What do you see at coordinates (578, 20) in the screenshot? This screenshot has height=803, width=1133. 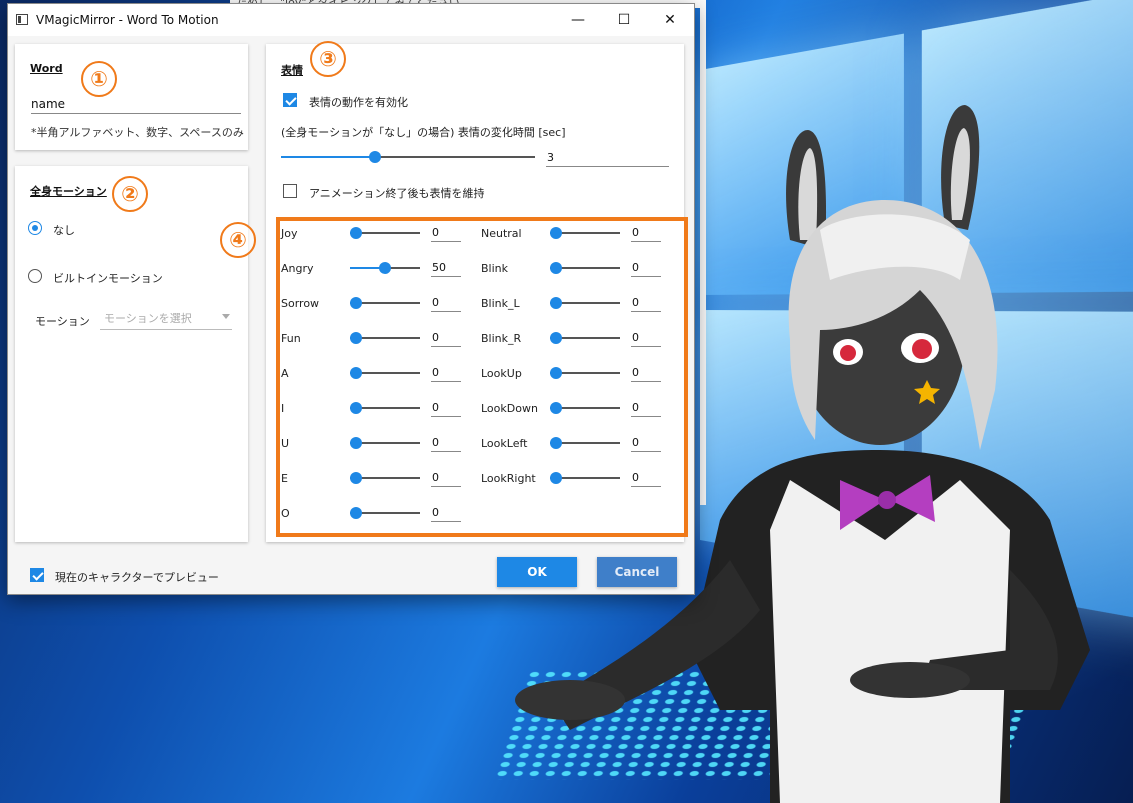 I see `minimize-button: —` at bounding box center [578, 20].